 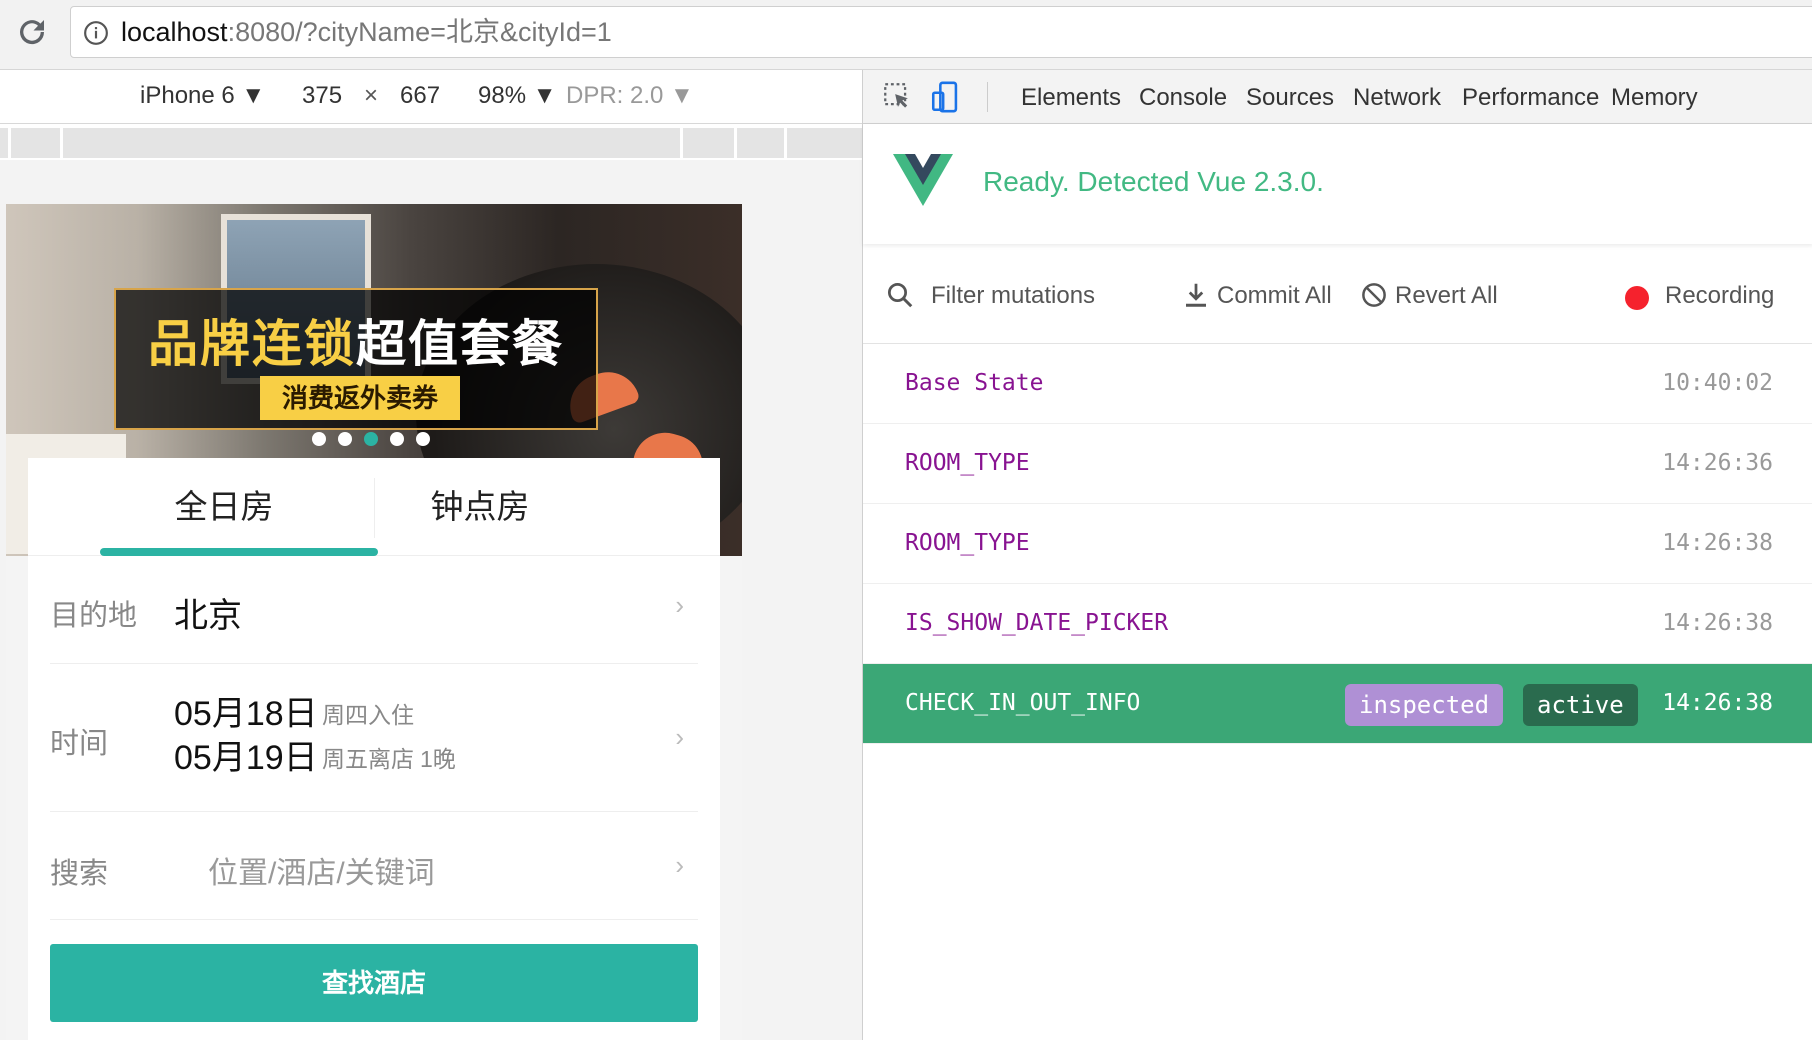 I want to click on mutation-row: Base State 10:40:02, so click(x=1337, y=384).